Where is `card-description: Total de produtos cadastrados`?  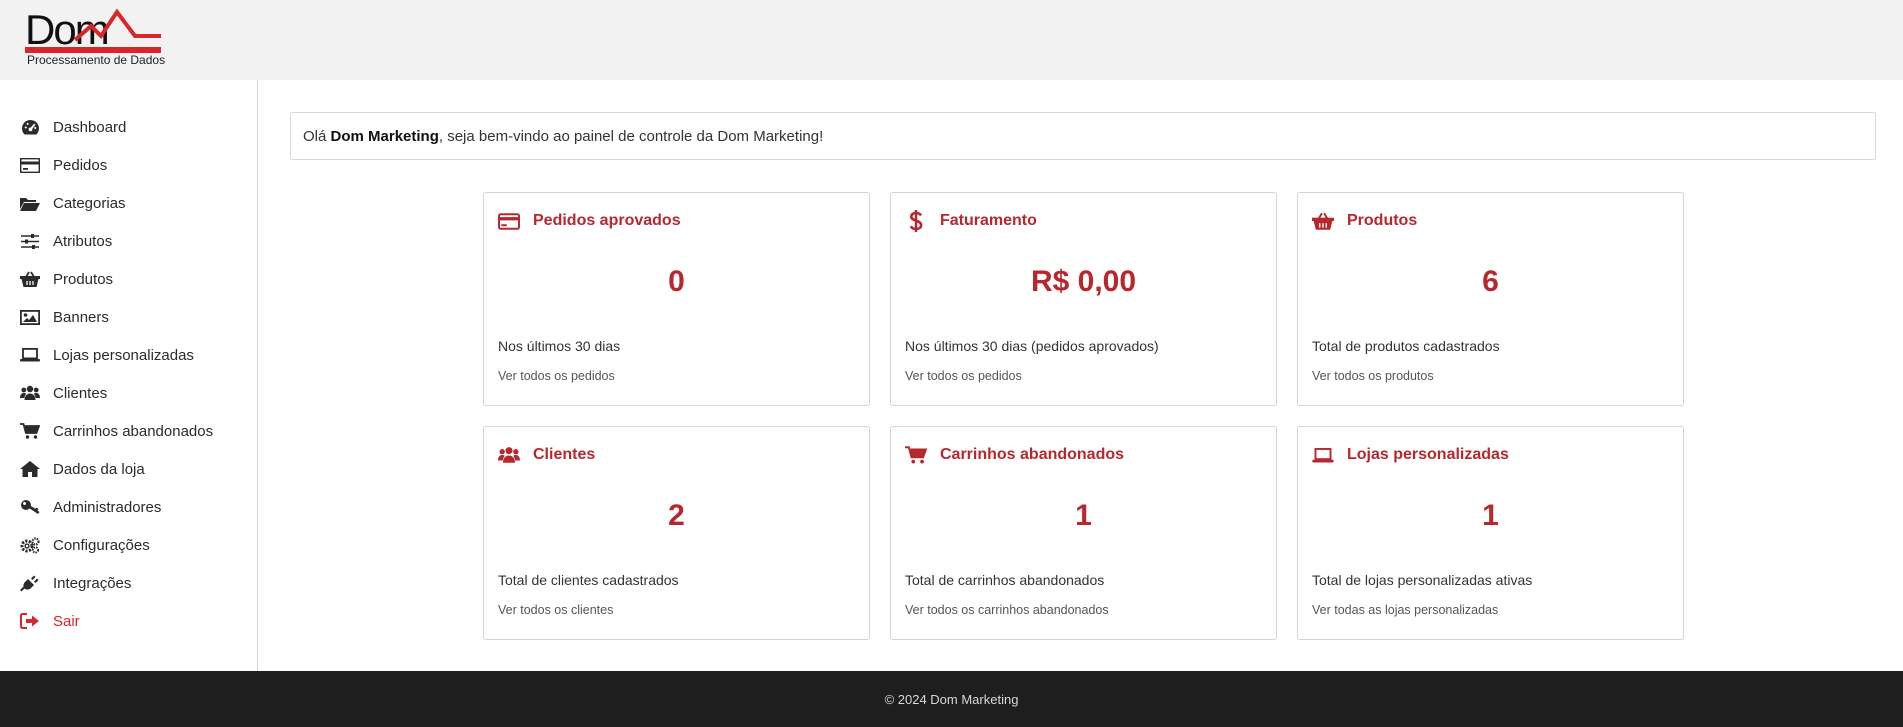 card-description: Total de produtos cadastrados is located at coordinates (1406, 346).